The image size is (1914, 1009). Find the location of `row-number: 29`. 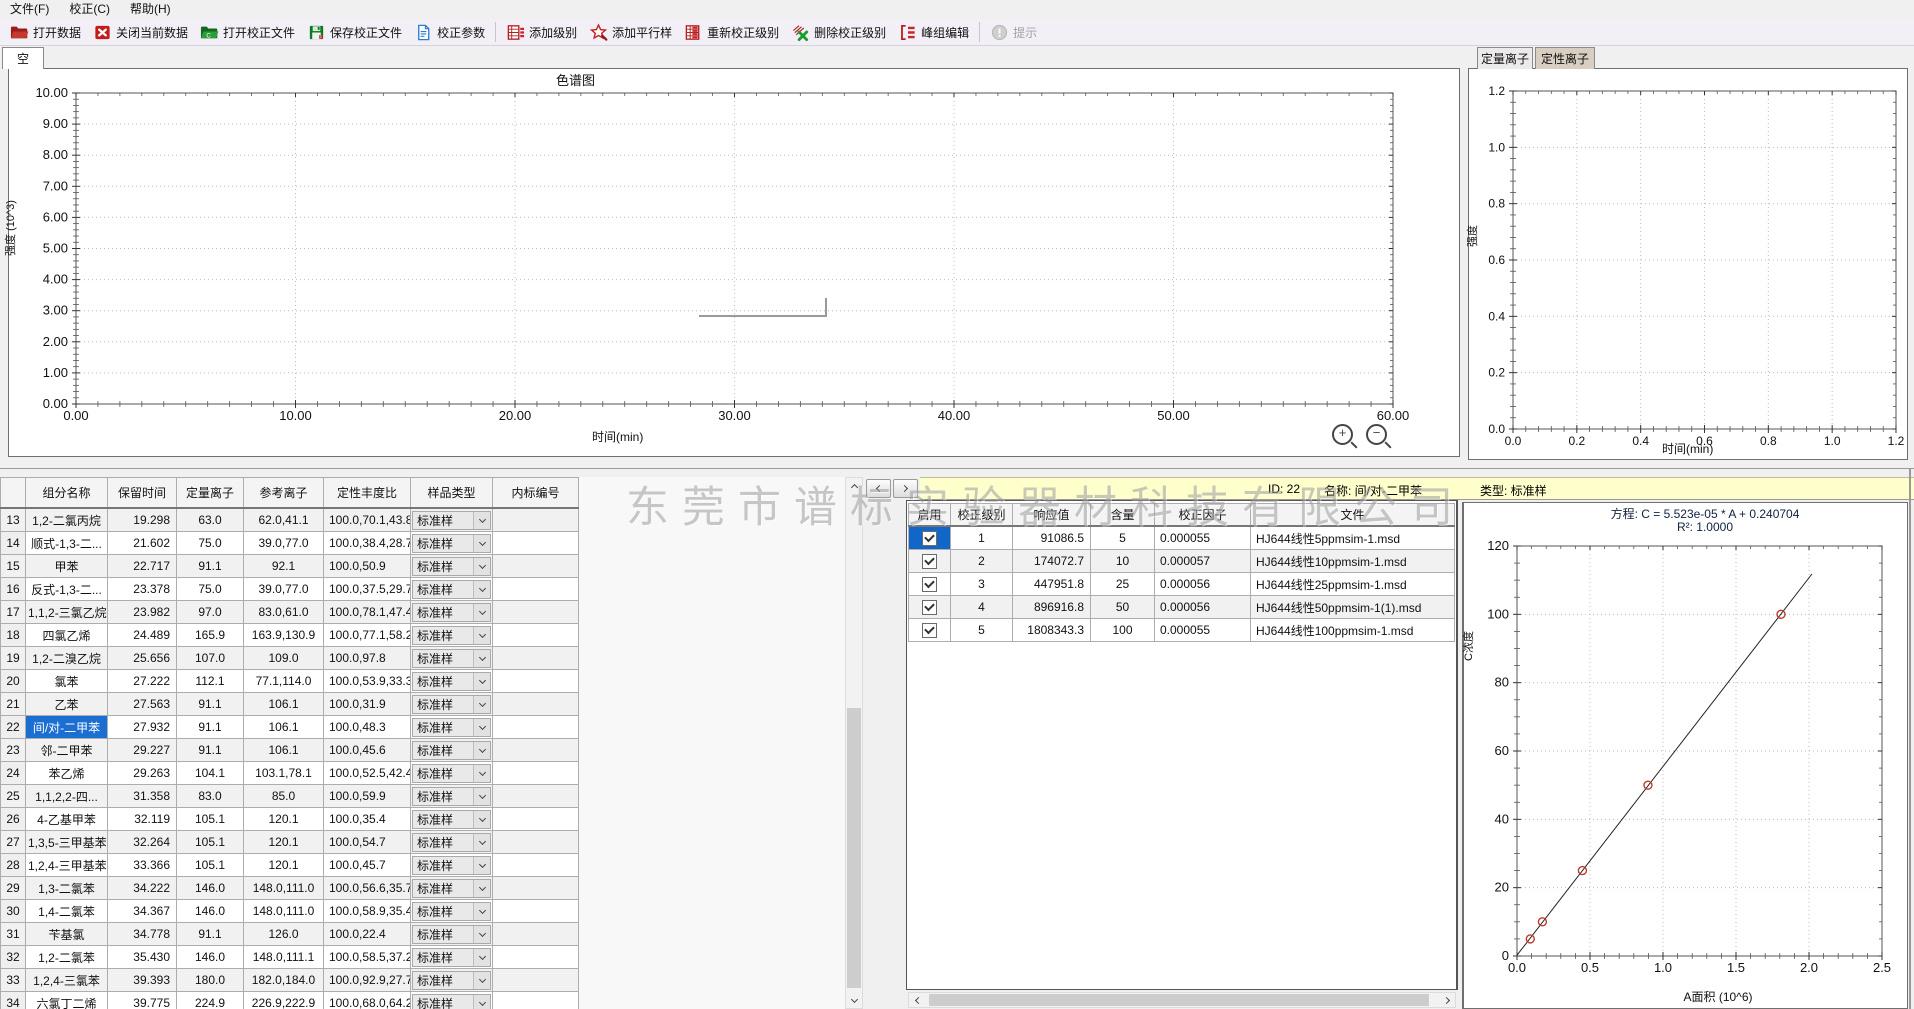

row-number: 29 is located at coordinates (13, 888).